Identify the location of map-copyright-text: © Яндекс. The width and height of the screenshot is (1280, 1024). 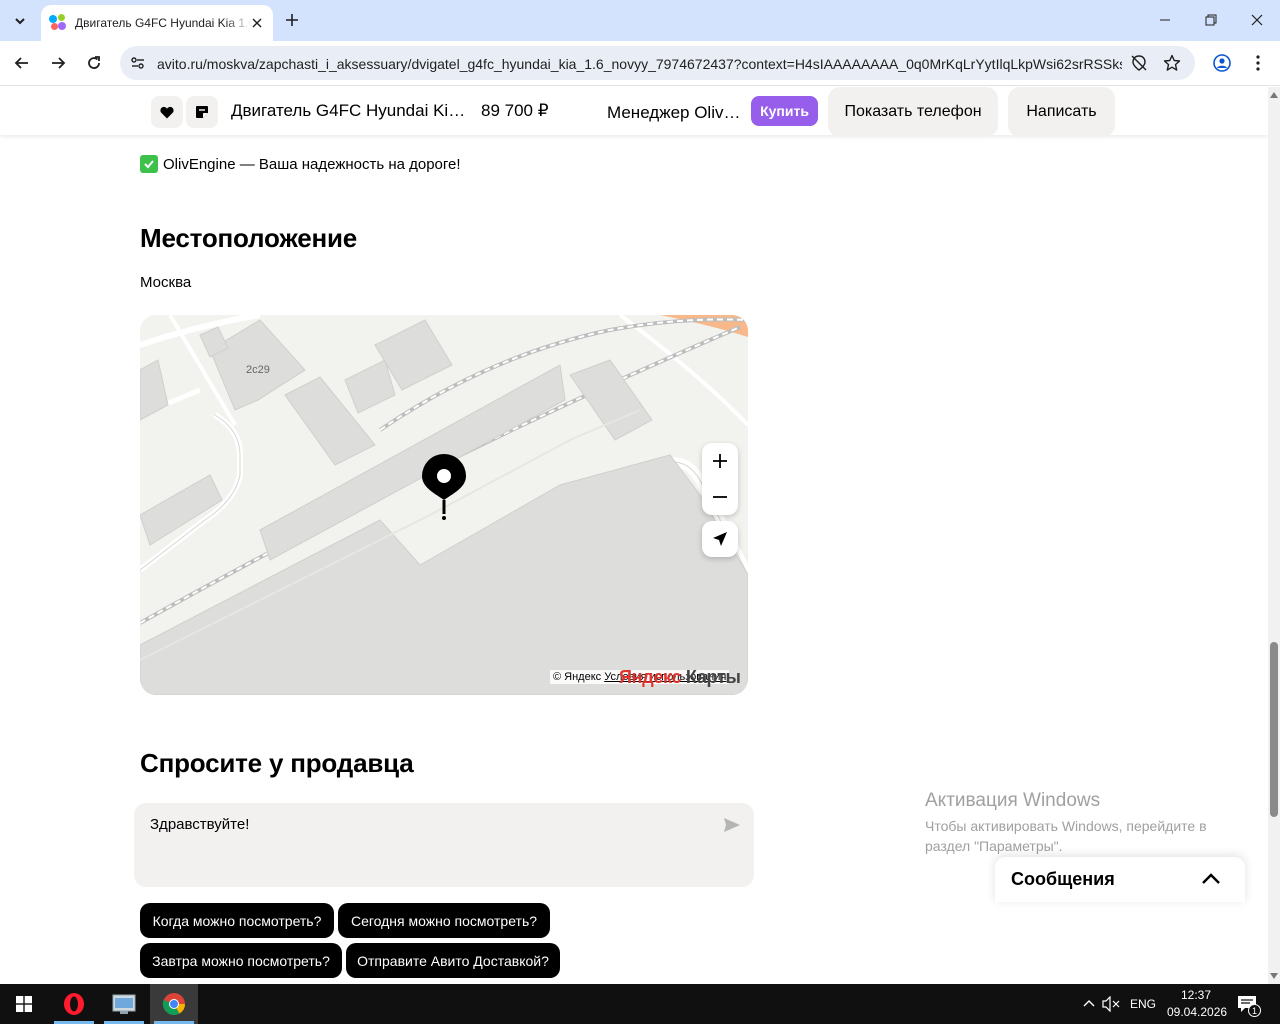
(577, 677).